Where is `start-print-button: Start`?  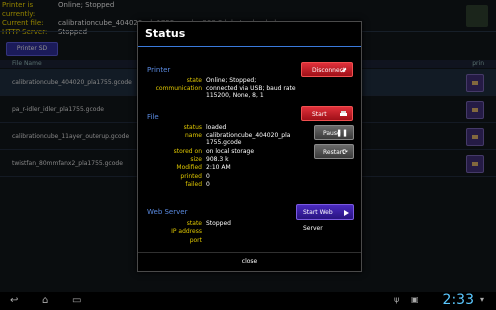
start-print-button: Start is located at coordinates (327, 113).